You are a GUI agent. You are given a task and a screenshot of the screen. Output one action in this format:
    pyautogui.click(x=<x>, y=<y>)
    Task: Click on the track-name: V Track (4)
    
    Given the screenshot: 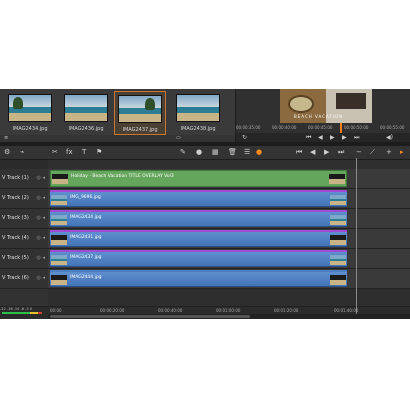 What is the action you would take?
    pyautogui.click(x=15, y=238)
    